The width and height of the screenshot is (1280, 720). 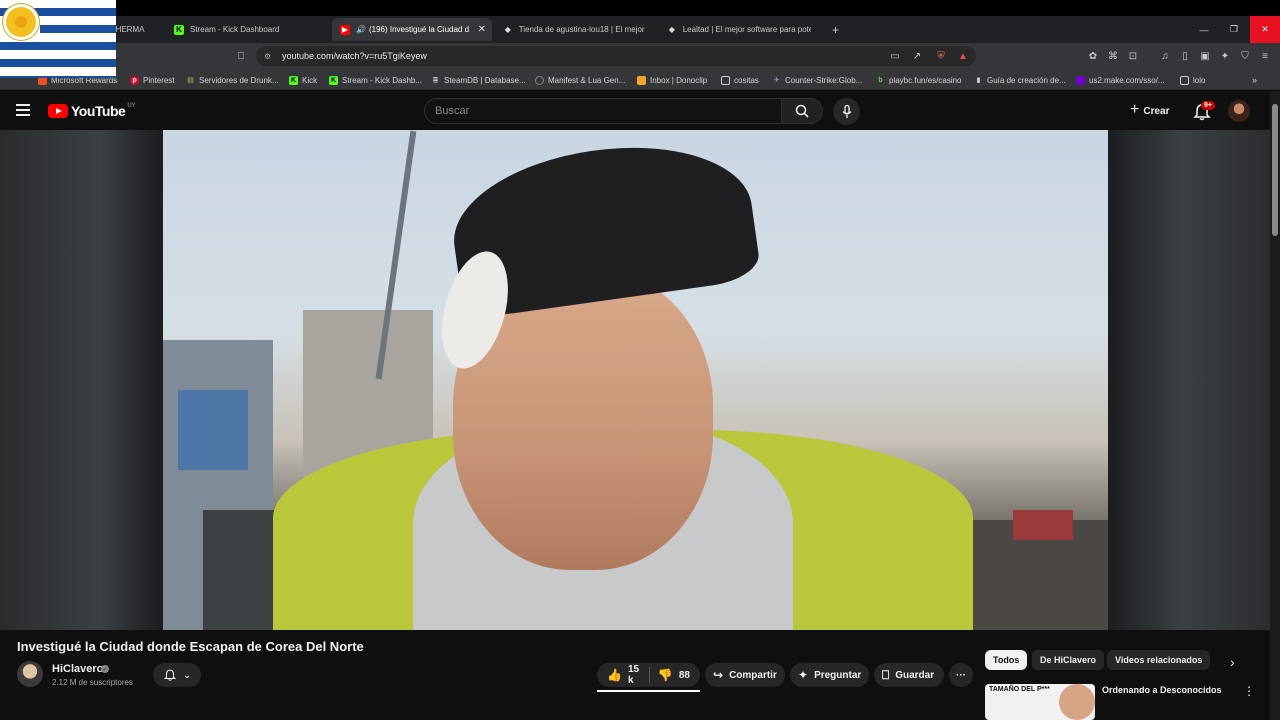 I want to click on bookmark-playbc: b playbc.fun/es/casino, so click(x=918, y=80).